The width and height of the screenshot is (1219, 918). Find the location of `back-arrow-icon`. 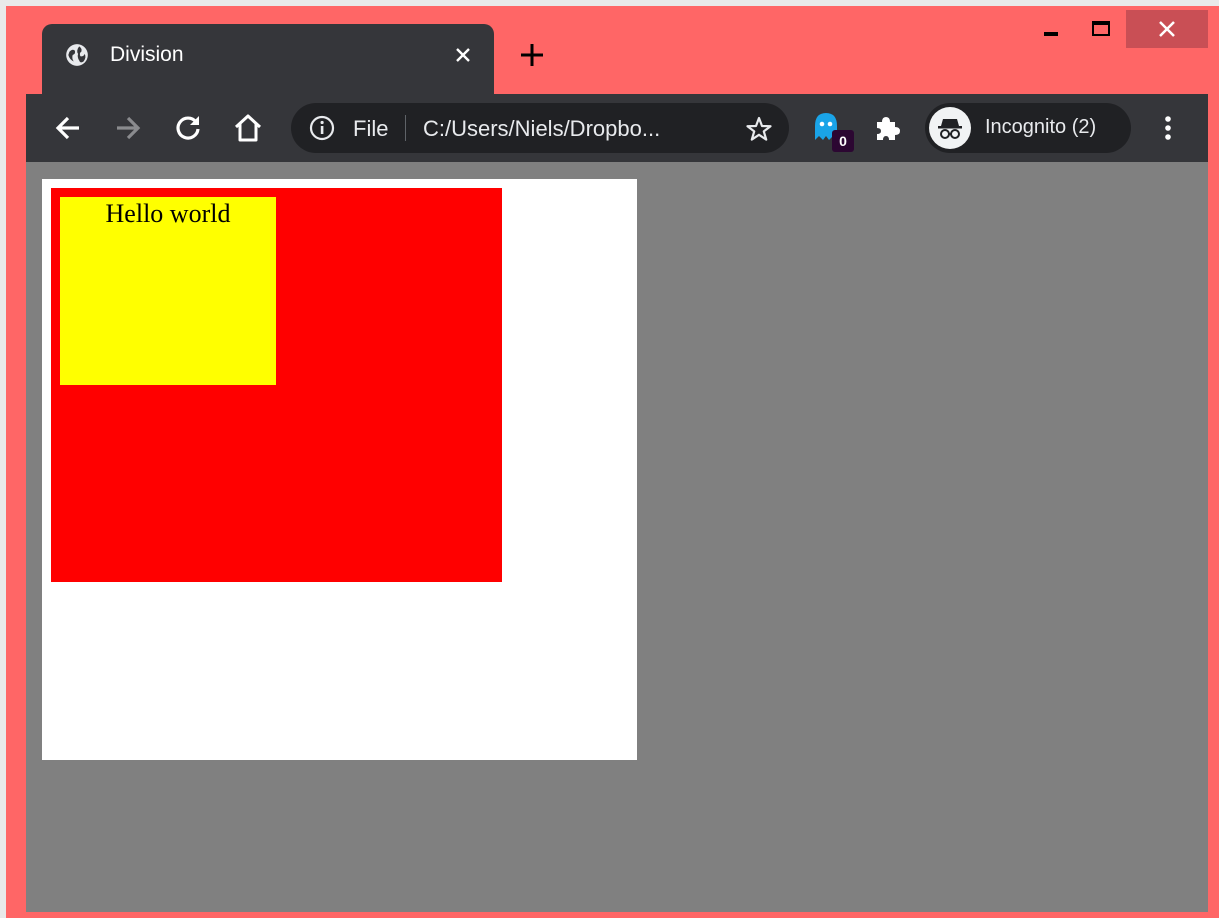

back-arrow-icon is located at coordinates (67, 128).